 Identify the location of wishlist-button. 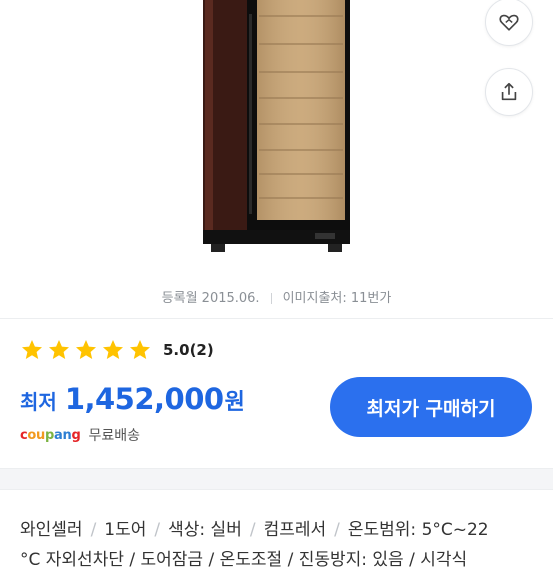
(509, 23).